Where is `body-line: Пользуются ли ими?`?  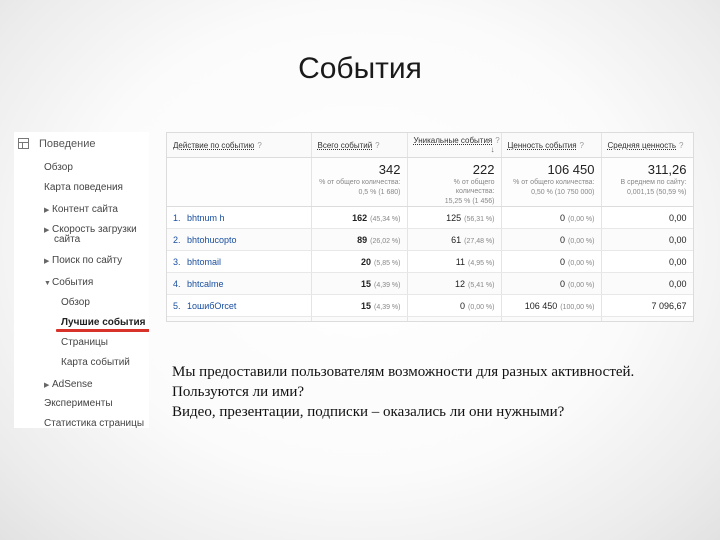 body-line: Пользуются ли ими? is located at coordinates (238, 392).